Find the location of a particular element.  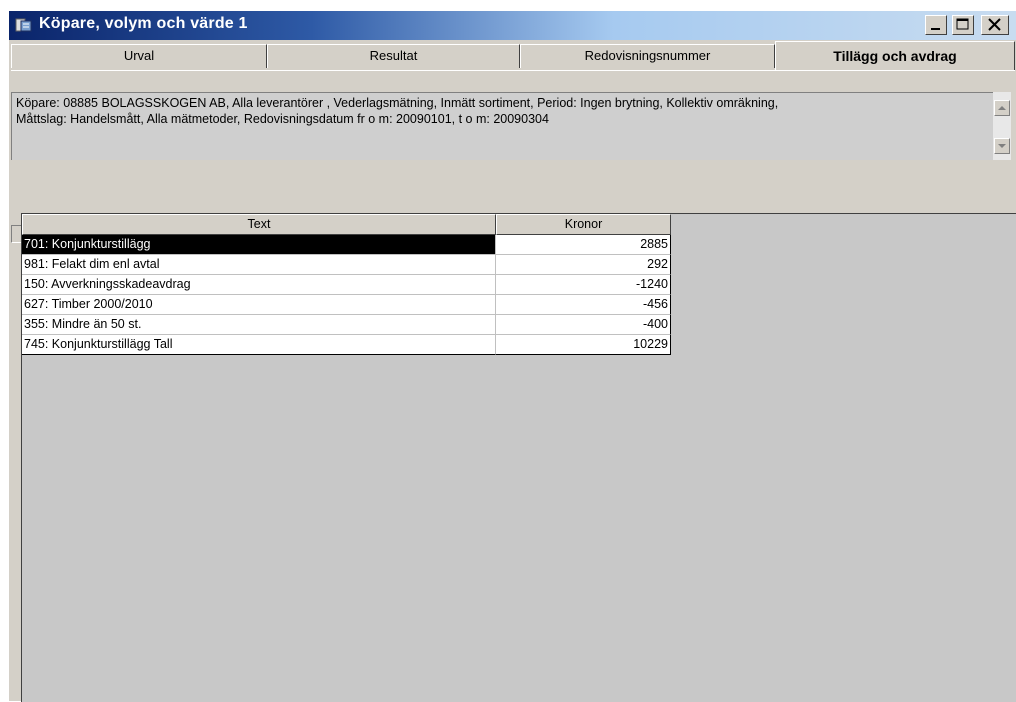

table-row: 150: Avverkningsskadeavdrag -1240 is located at coordinates (346, 285).